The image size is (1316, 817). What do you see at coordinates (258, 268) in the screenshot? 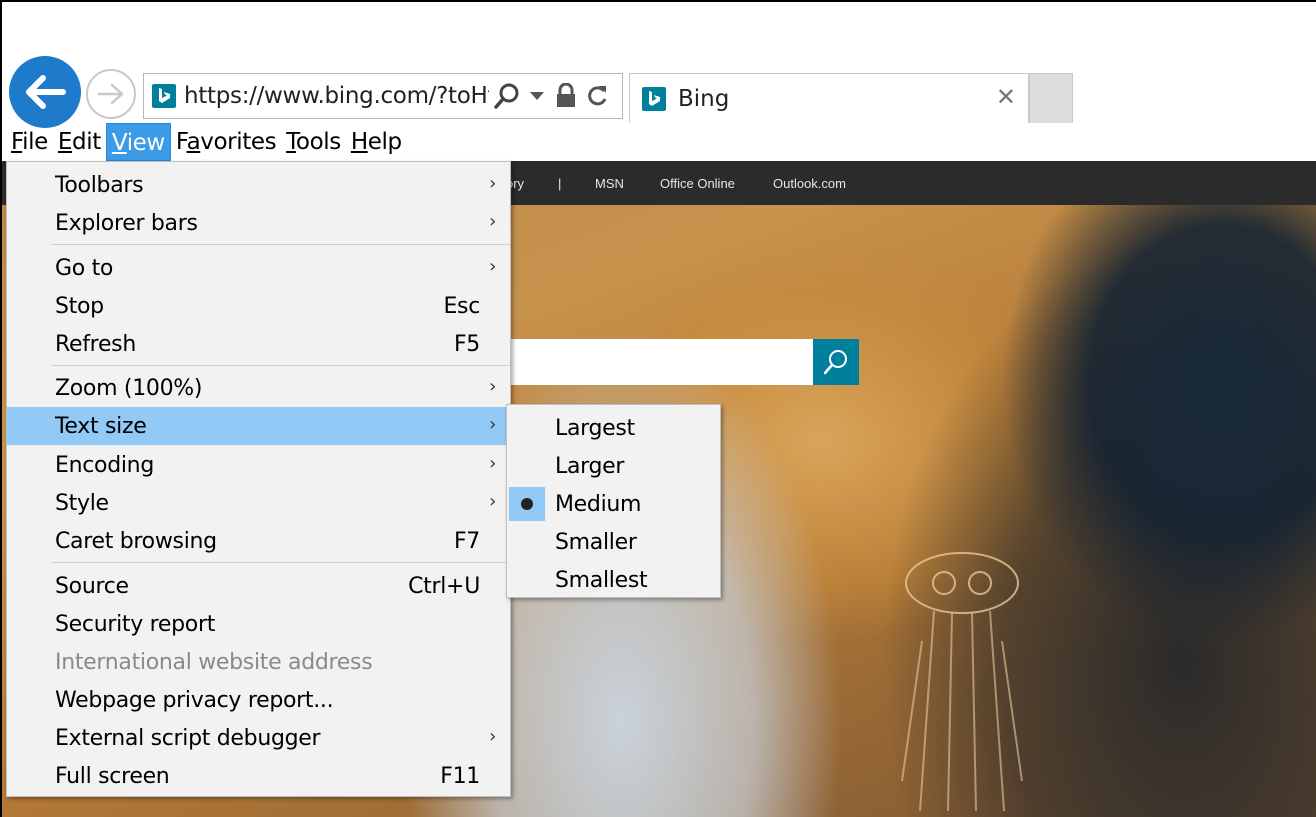
I see `view-menu-item-go-to: Go to ›` at bounding box center [258, 268].